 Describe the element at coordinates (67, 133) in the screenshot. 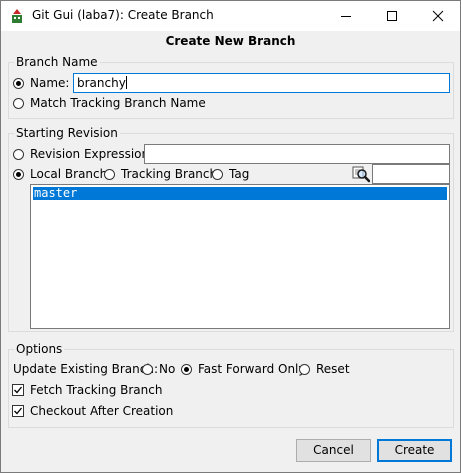

I see `starting-revision-group-label: Starting Revision` at that location.